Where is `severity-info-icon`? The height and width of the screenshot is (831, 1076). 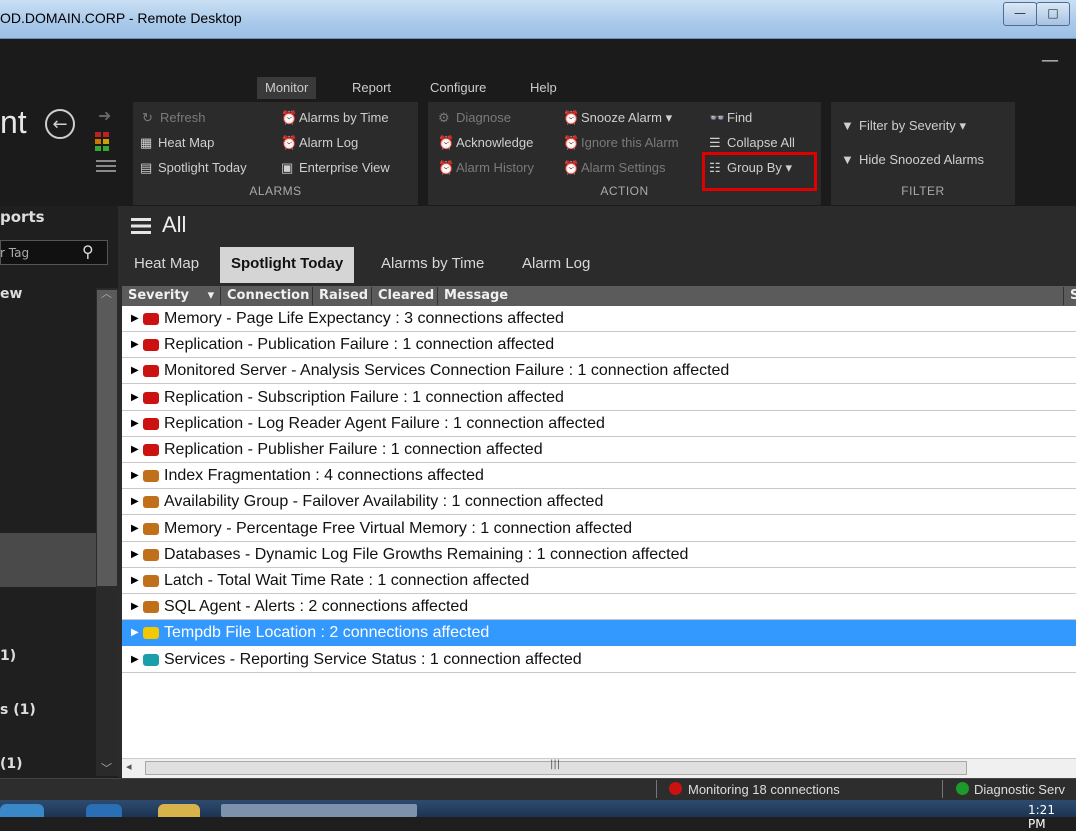
severity-info-icon is located at coordinates (151, 659).